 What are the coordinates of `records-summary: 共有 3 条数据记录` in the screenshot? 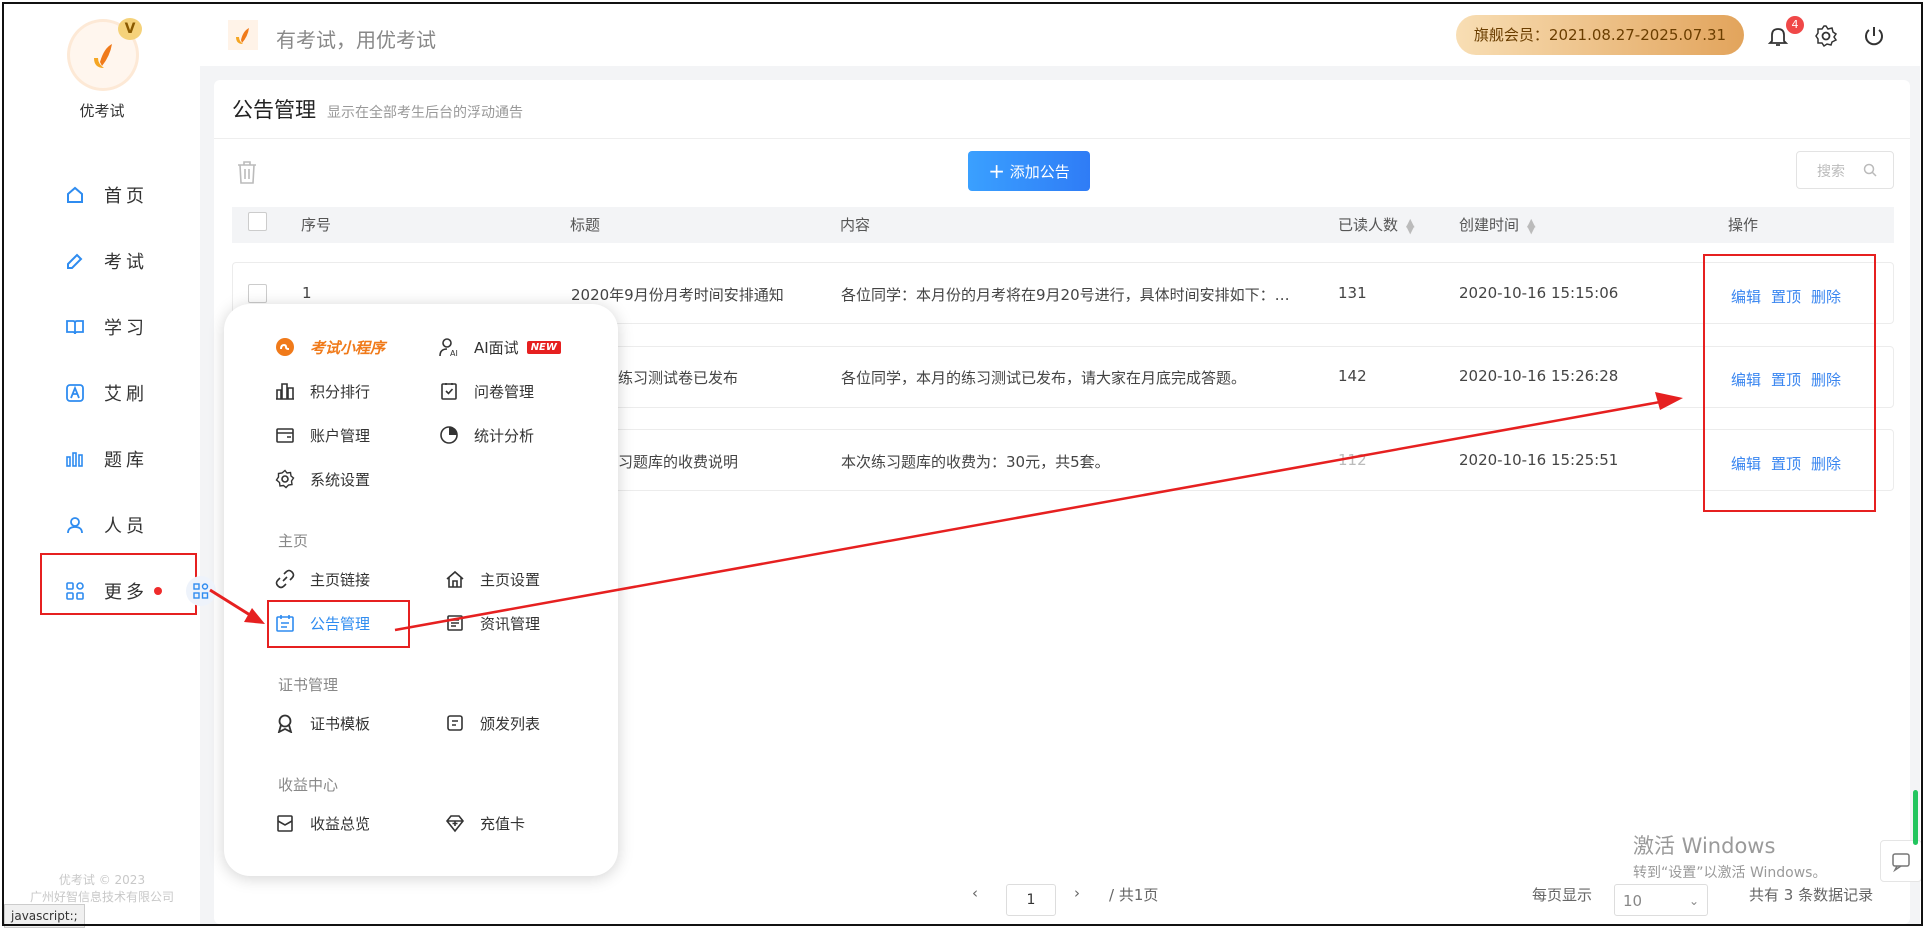 It's located at (1811, 895).